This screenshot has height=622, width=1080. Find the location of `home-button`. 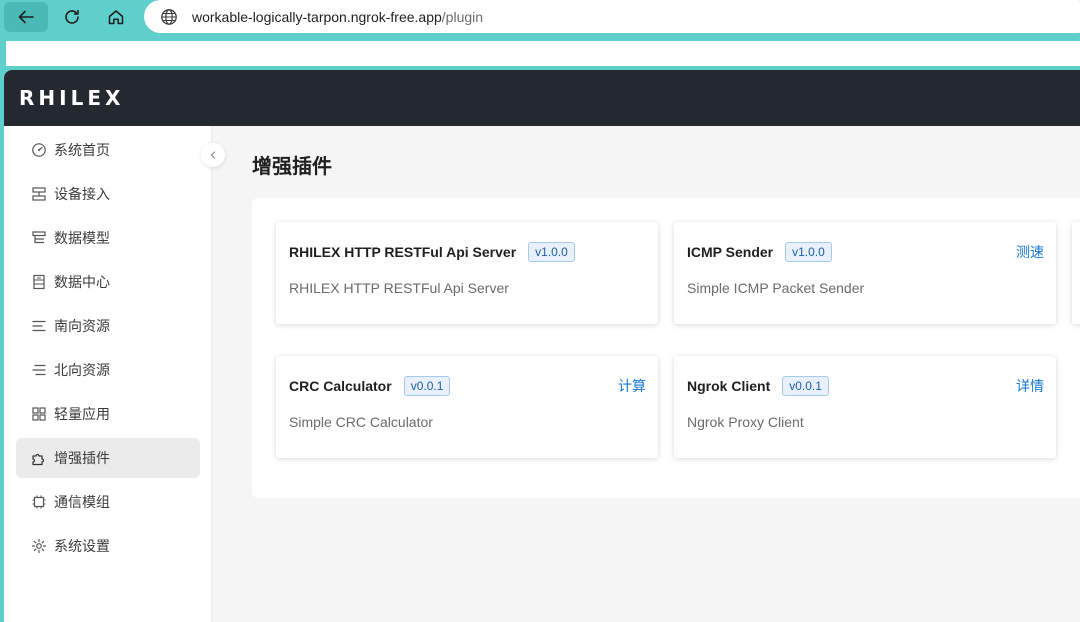

home-button is located at coordinates (116, 17).